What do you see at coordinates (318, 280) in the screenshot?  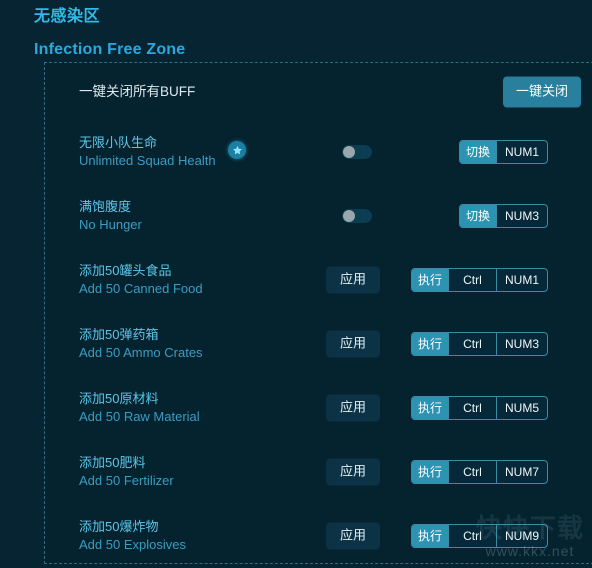 I see `cheat-row: 添加50罐头食品 Add 50 Canned Food 应用 执行 Ctrl NUM1` at bounding box center [318, 280].